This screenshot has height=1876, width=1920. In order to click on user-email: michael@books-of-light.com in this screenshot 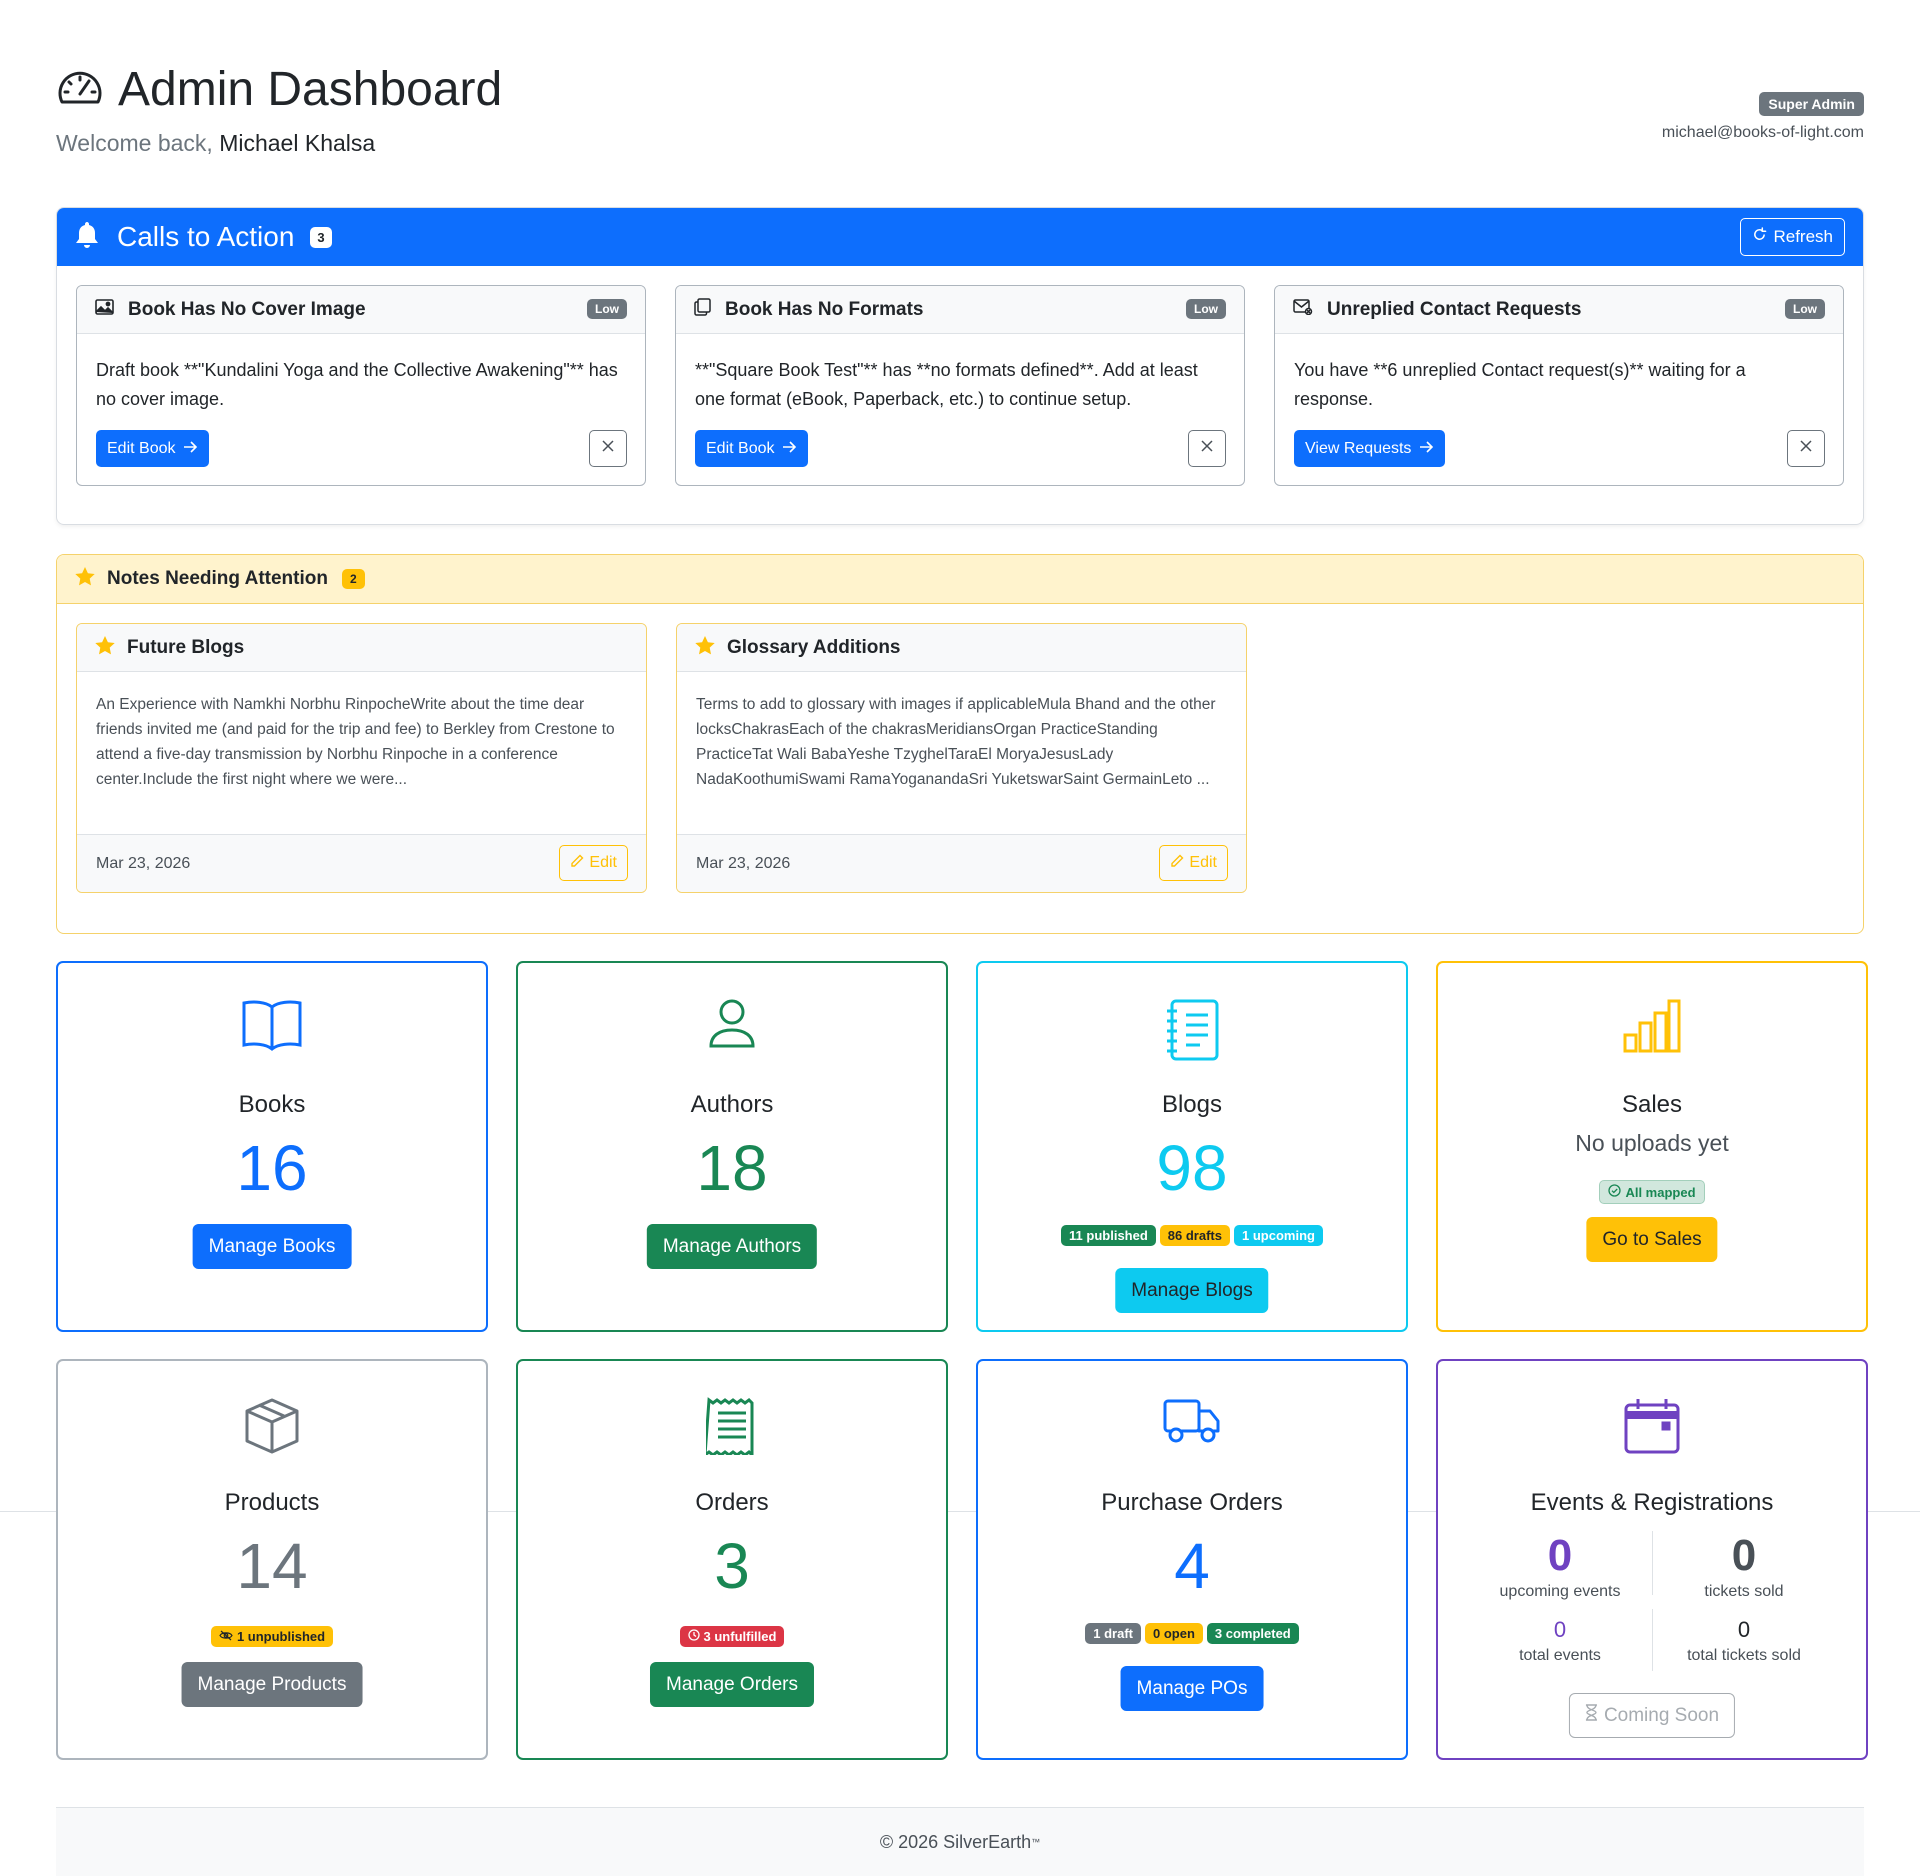, I will do `click(1762, 132)`.